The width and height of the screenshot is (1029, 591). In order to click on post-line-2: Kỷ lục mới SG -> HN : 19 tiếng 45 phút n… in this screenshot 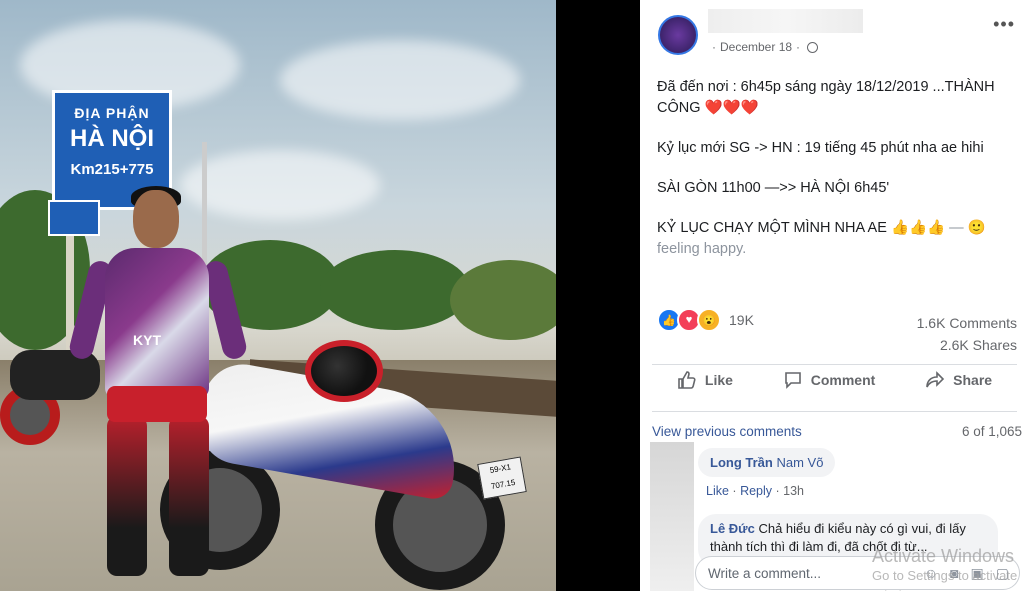, I will do `click(820, 148)`.